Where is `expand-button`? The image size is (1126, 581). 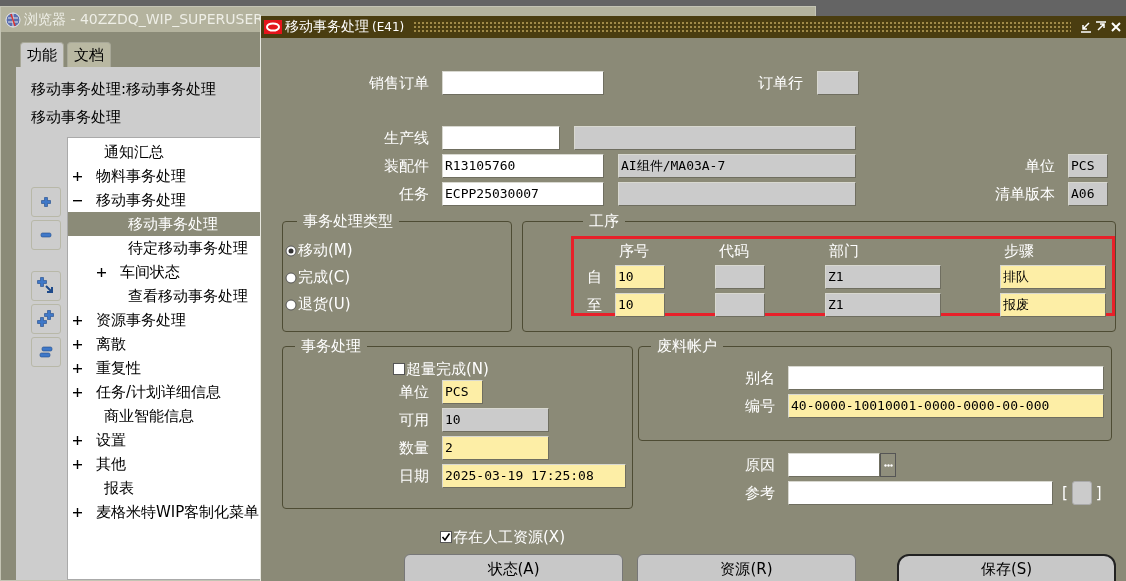 expand-button is located at coordinates (46, 202).